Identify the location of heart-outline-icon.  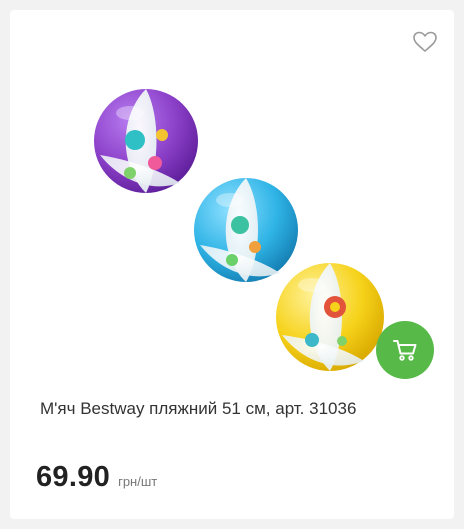
(425, 41).